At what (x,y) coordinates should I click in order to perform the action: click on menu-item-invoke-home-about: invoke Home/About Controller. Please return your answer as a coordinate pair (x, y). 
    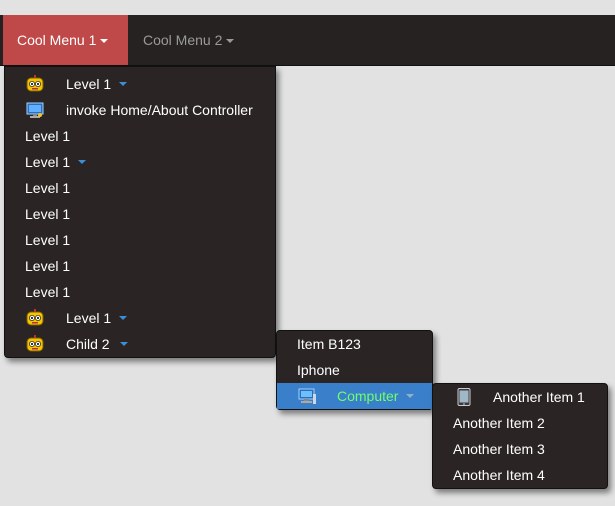
    Looking at the image, I should click on (140, 110).